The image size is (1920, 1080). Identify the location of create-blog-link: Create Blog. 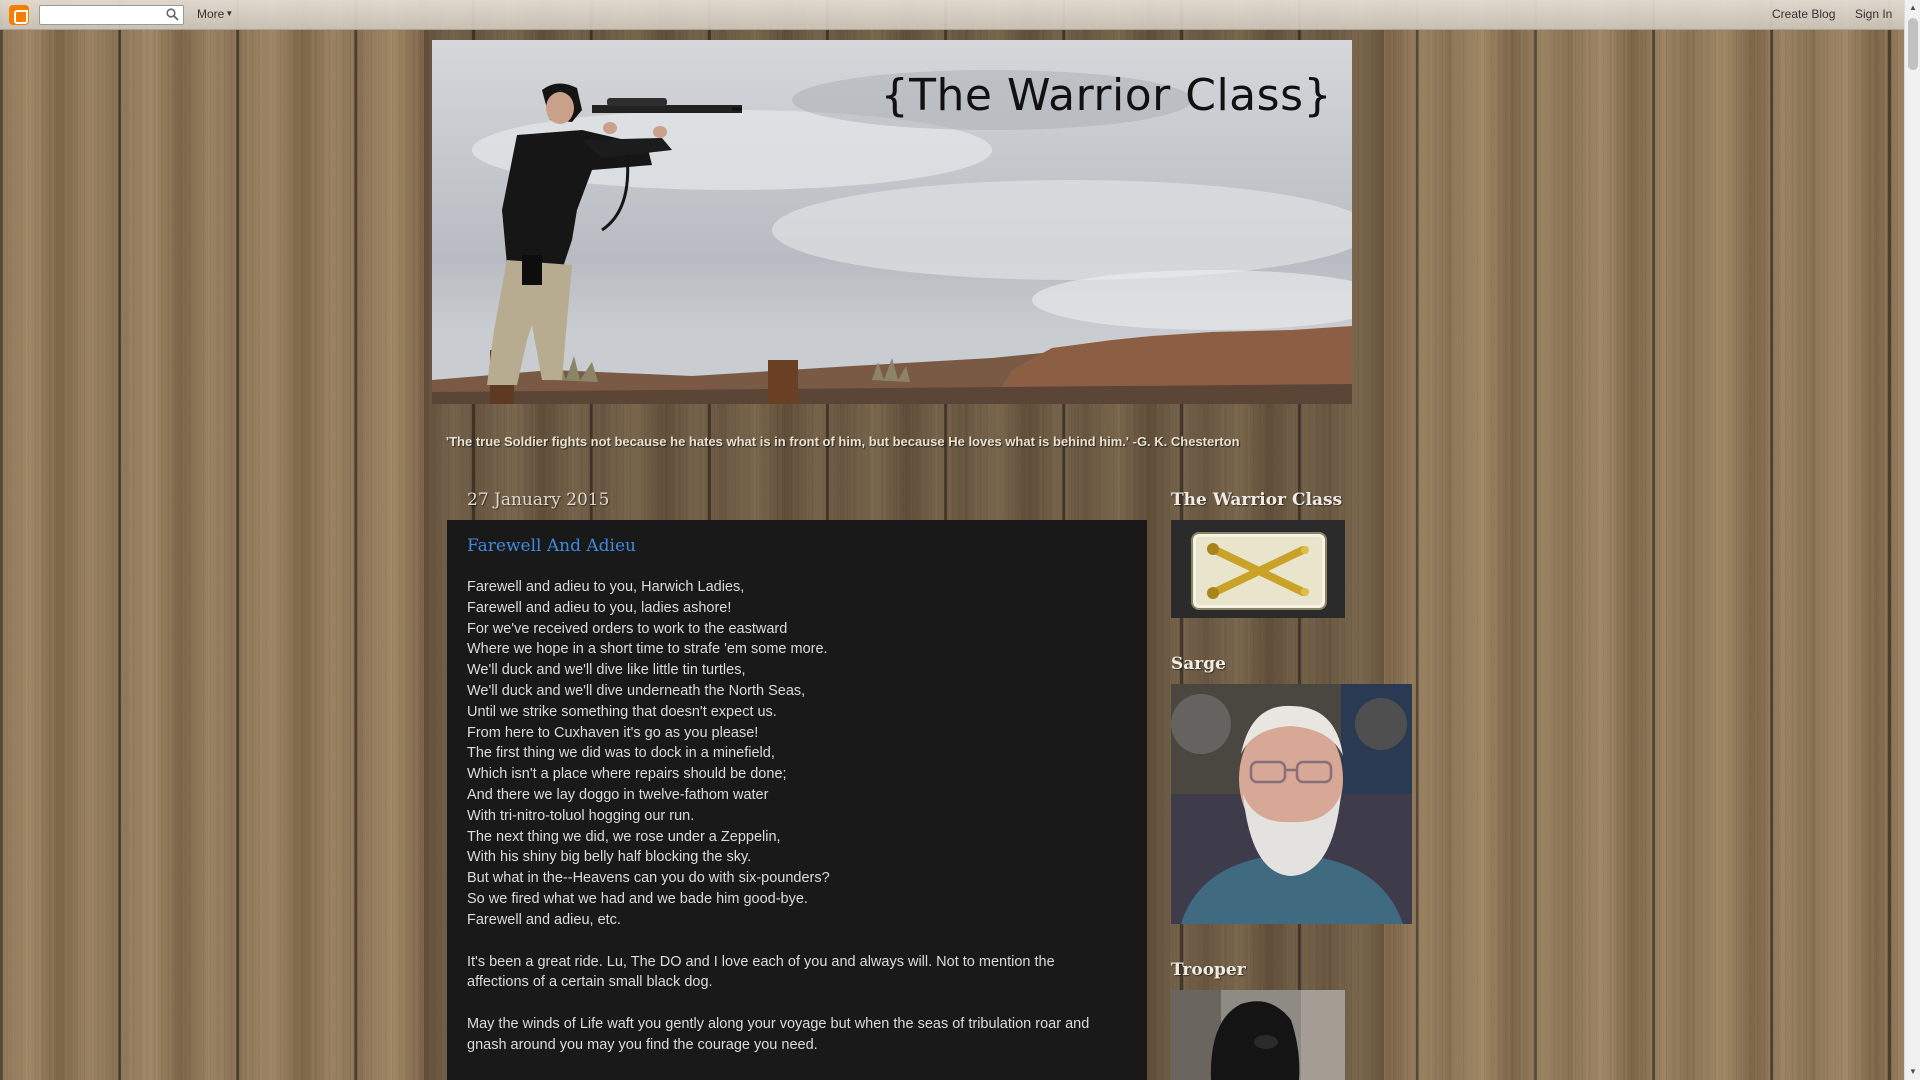
(1803, 14).